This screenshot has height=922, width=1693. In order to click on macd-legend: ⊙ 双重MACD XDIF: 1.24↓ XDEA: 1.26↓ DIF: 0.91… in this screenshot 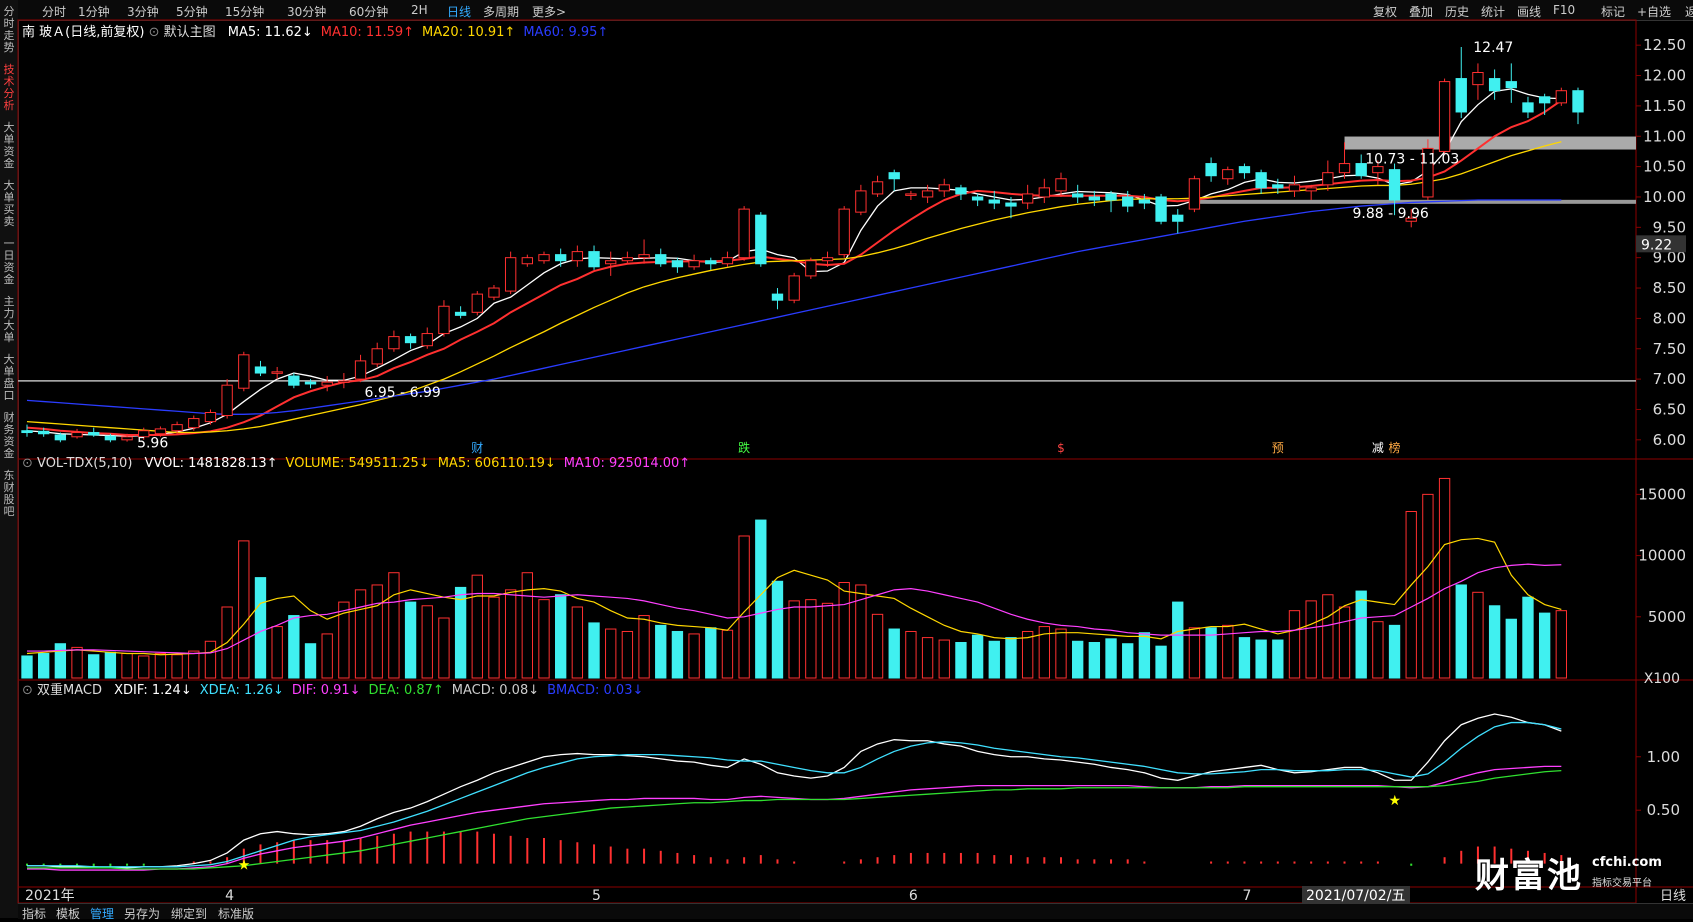, I will do `click(333, 690)`.